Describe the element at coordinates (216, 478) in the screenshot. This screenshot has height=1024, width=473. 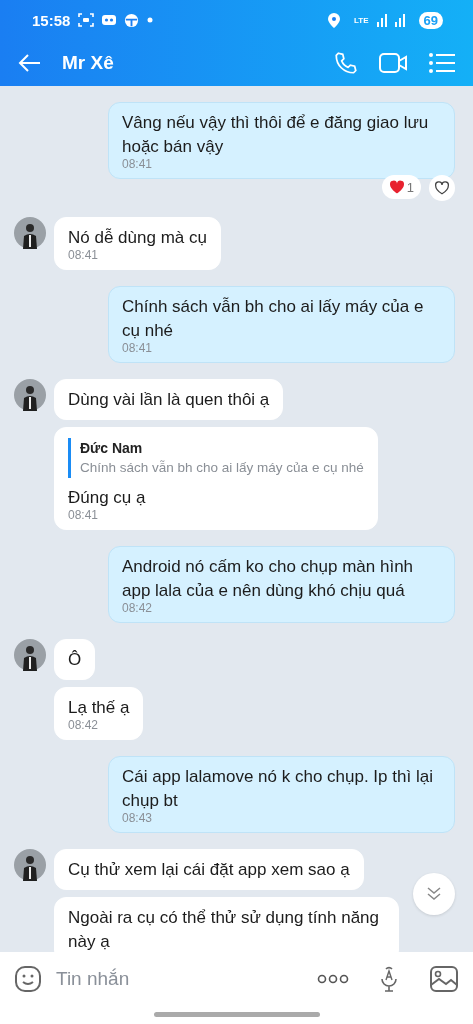
I see `message-bubble: Đức Nam Chính sách vẫn bh cho ai lấy máy của e cụ nhé Đúng cụ ạ 08:41` at that location.